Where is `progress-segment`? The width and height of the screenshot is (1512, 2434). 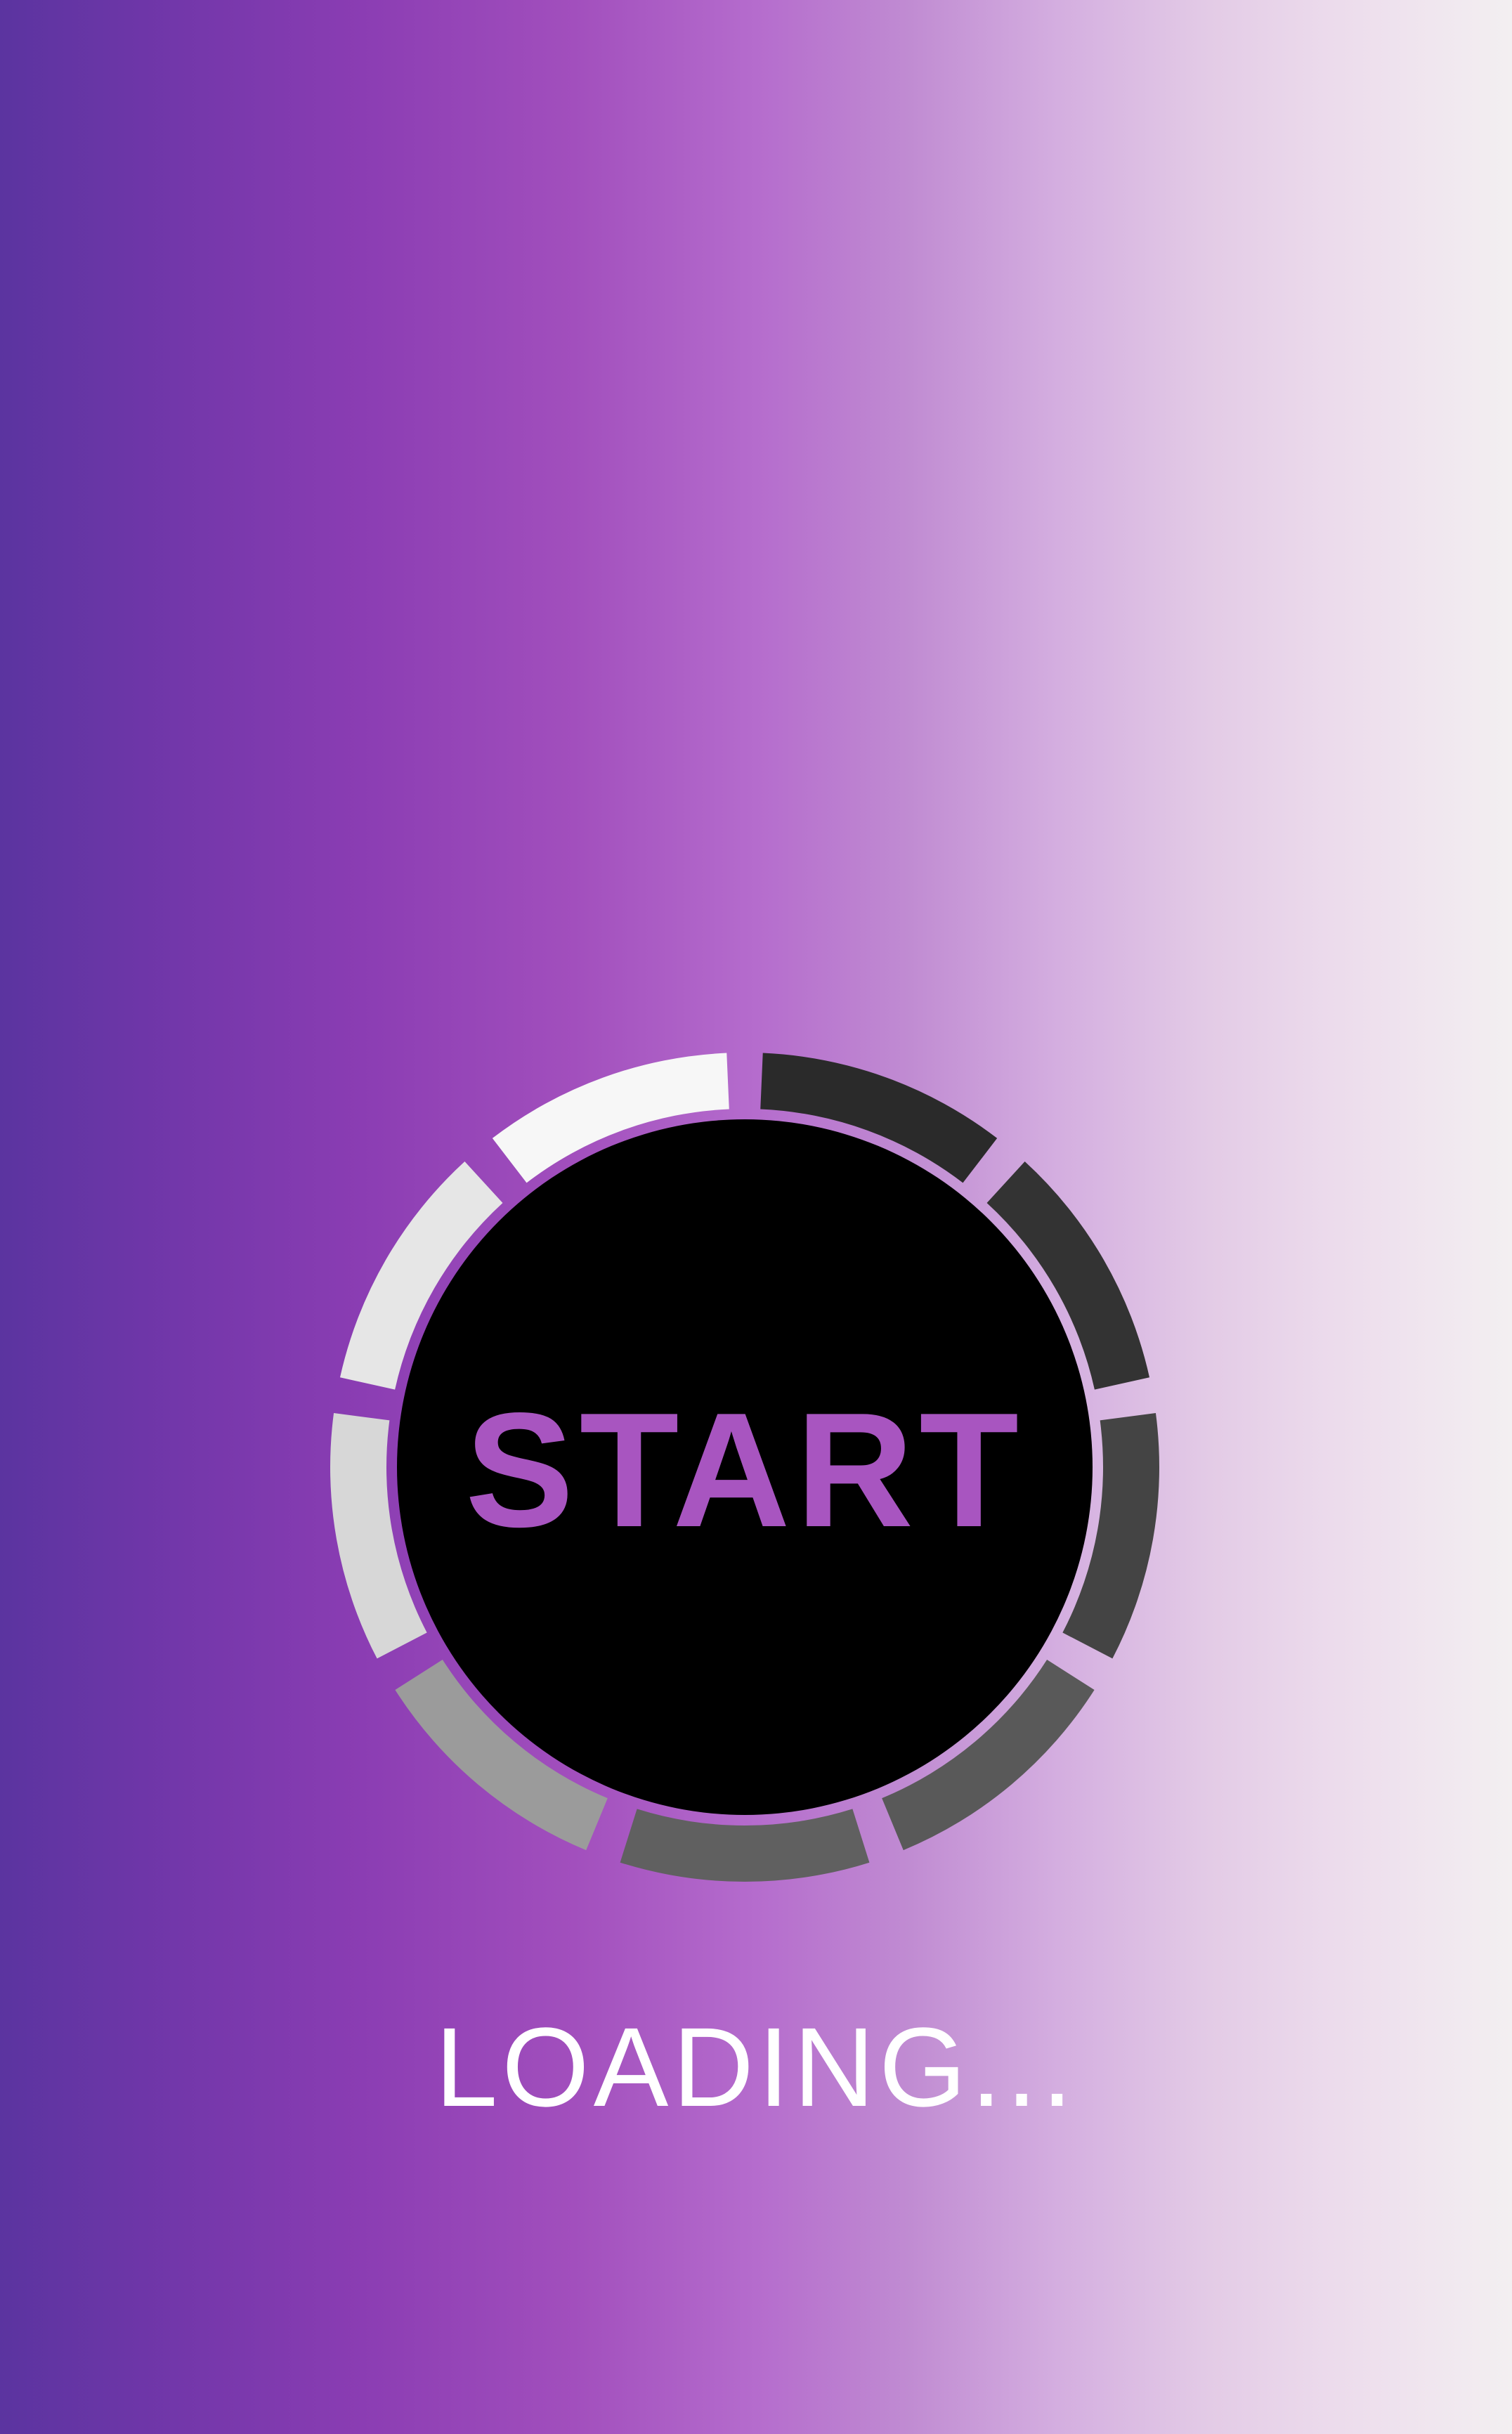
progress-segment is located at coordinates (745, 1845).